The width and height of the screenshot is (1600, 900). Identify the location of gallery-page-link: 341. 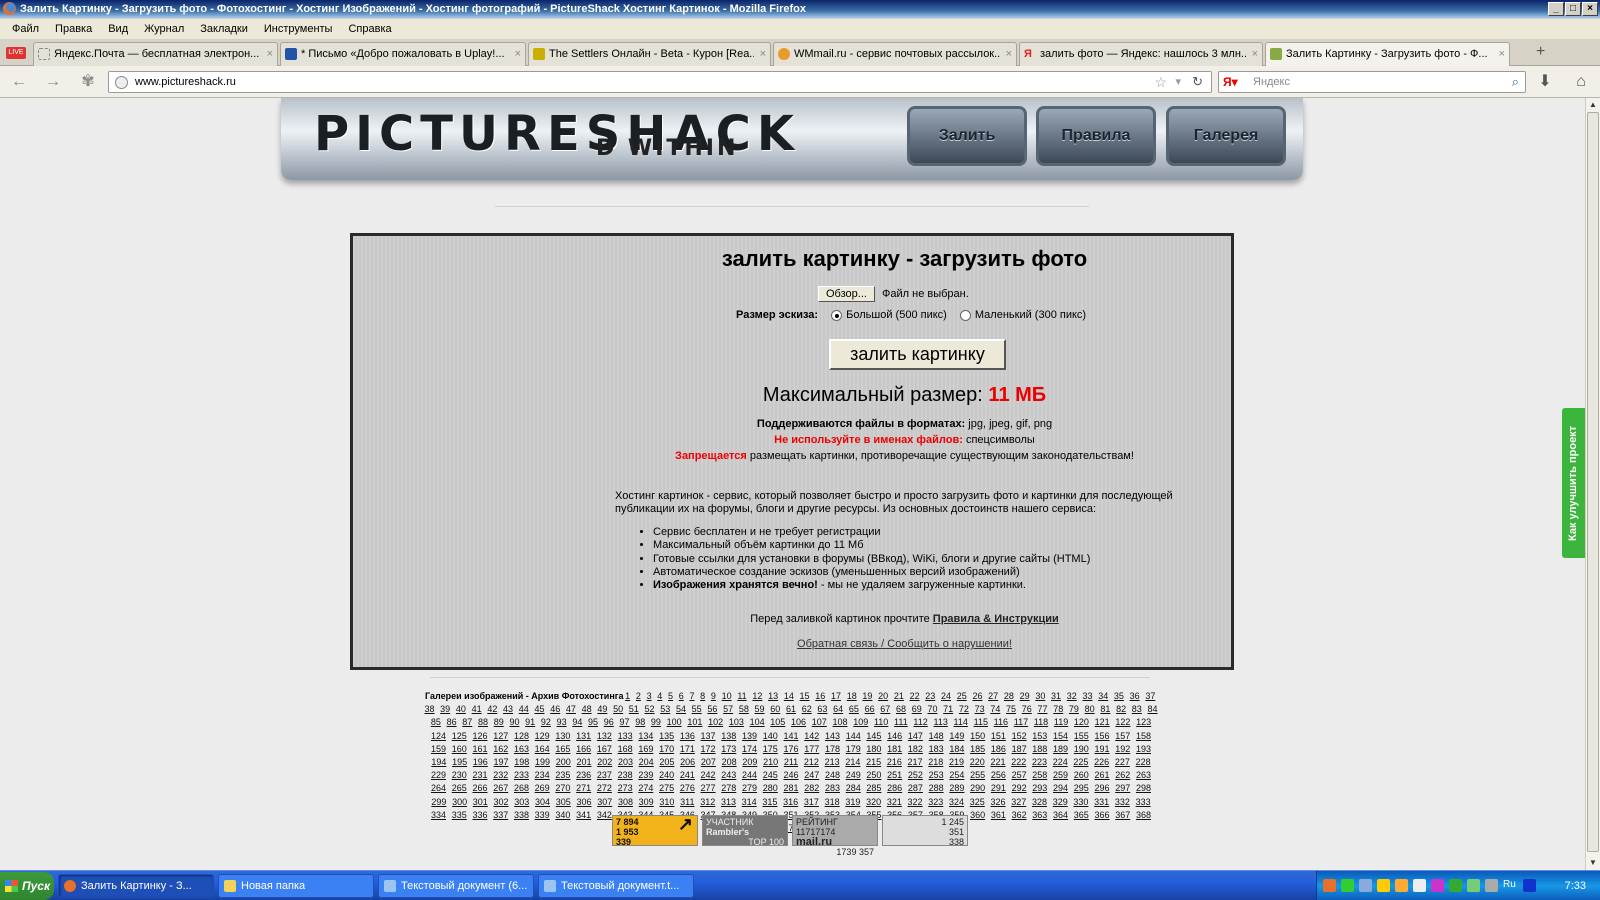
(583, 815).